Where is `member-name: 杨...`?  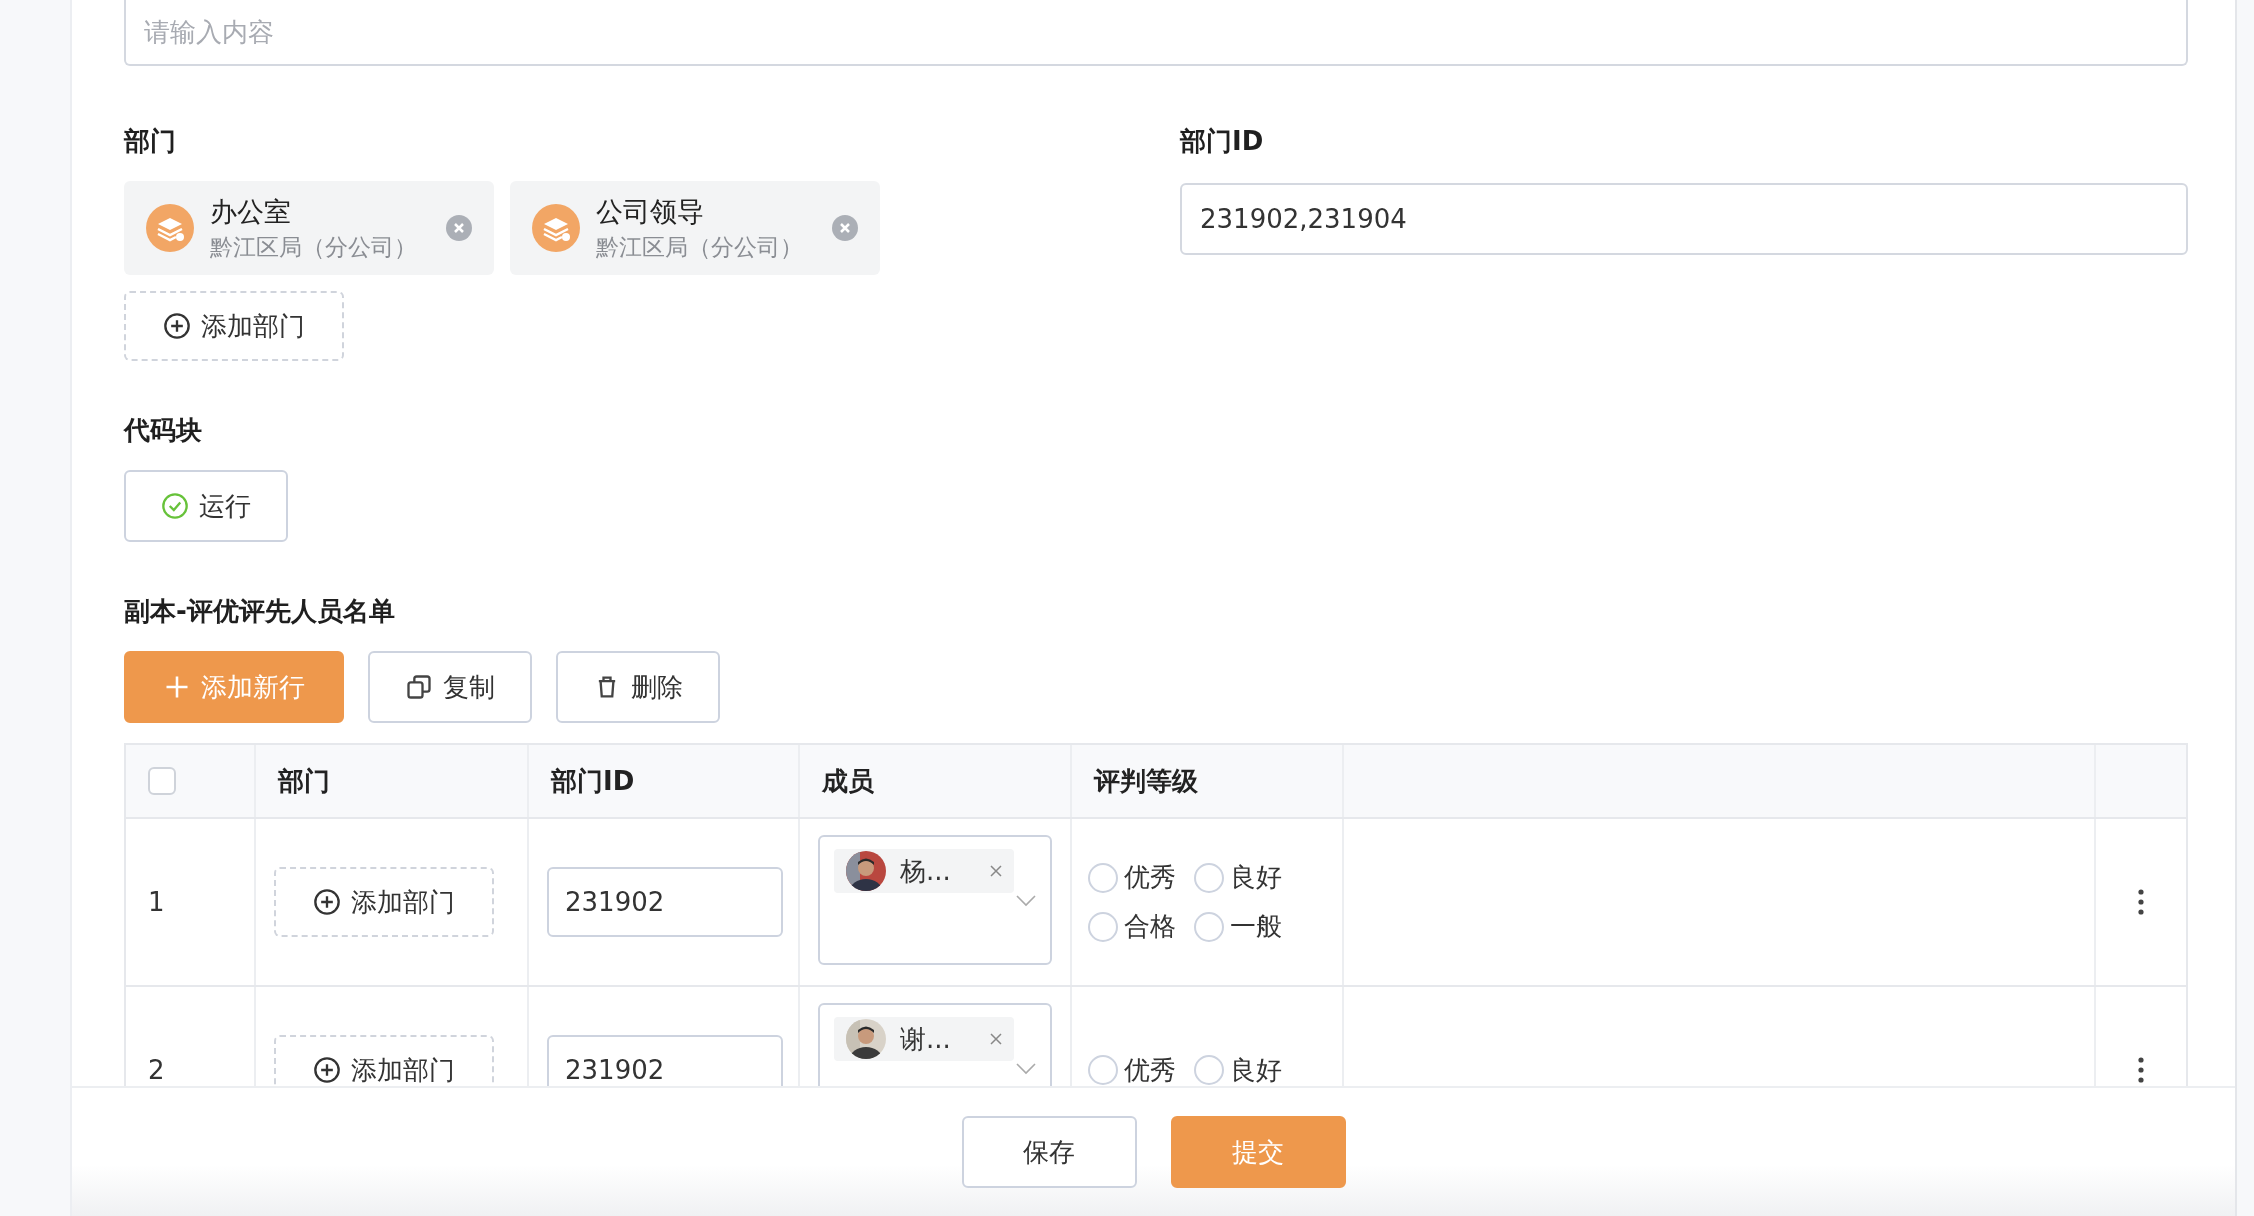 member-name: 杨... is located at coordinates (926, 871).